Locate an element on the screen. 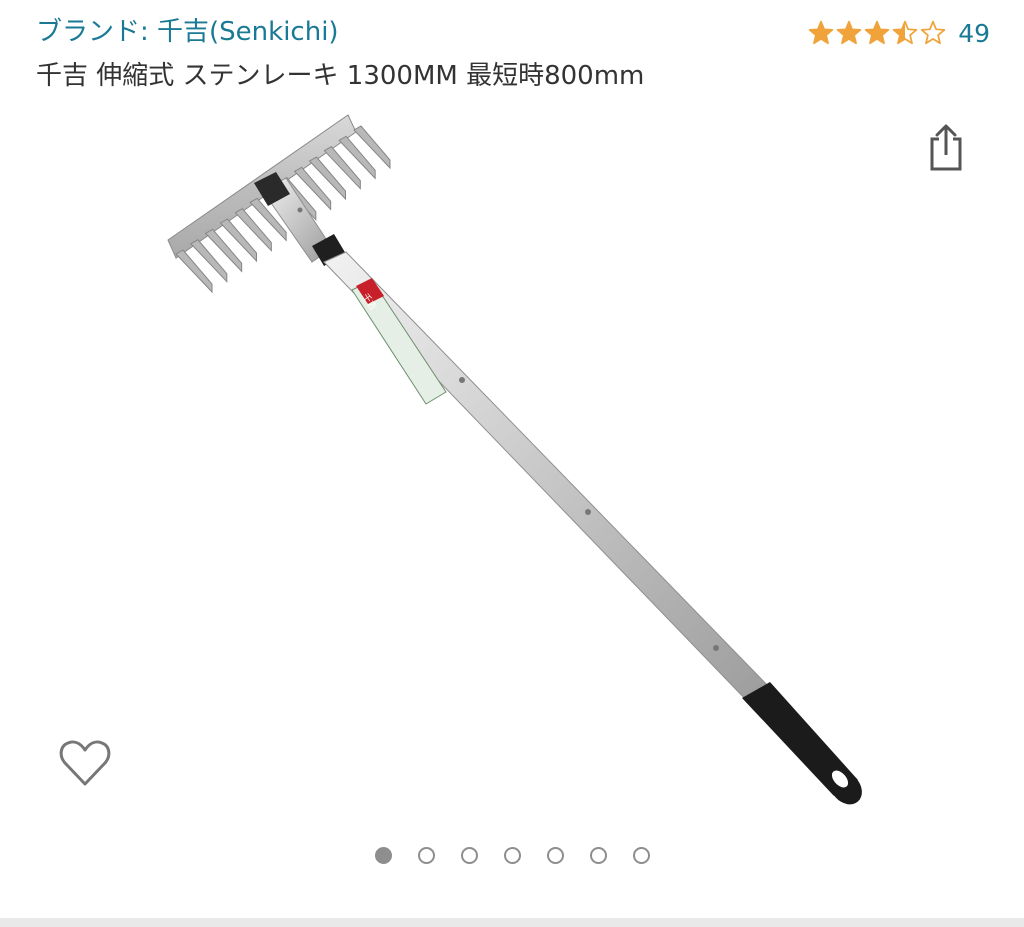 This screenshot has height=927, width=1024. wishlist-button is located at coordinates (85, 763).